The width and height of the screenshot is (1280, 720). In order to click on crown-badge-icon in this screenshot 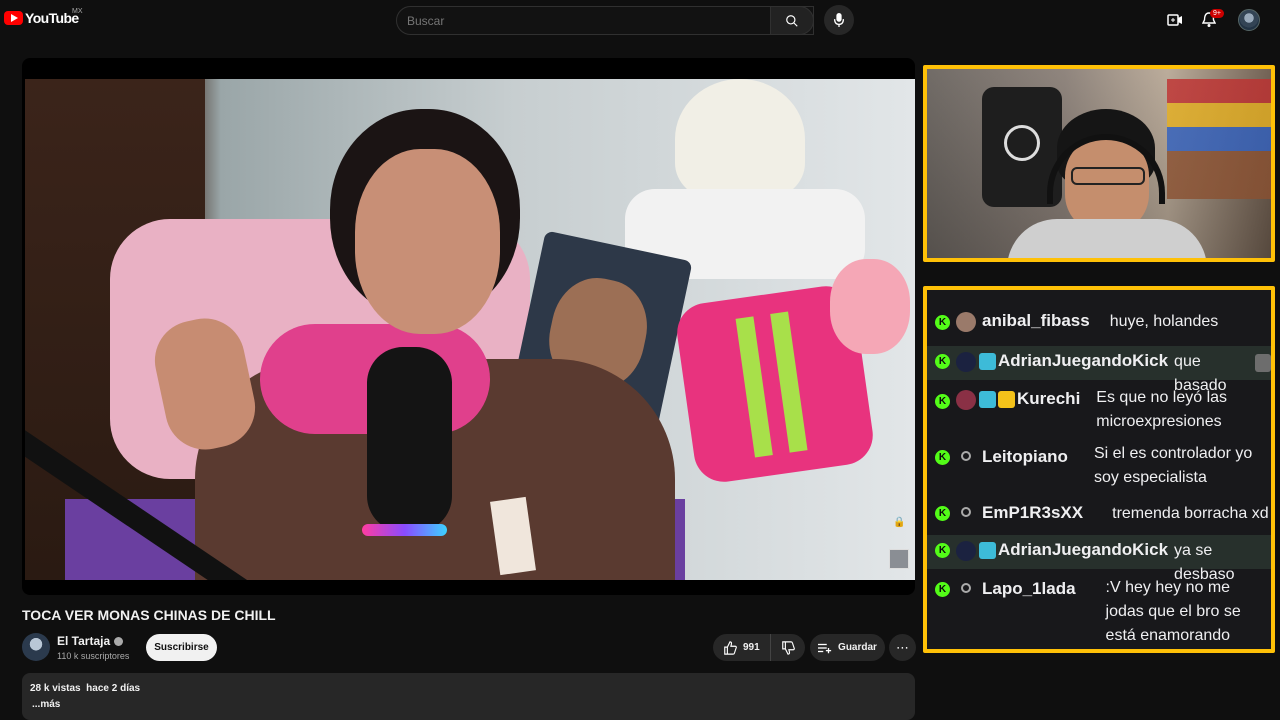, I will do `click(1006, 399)`.